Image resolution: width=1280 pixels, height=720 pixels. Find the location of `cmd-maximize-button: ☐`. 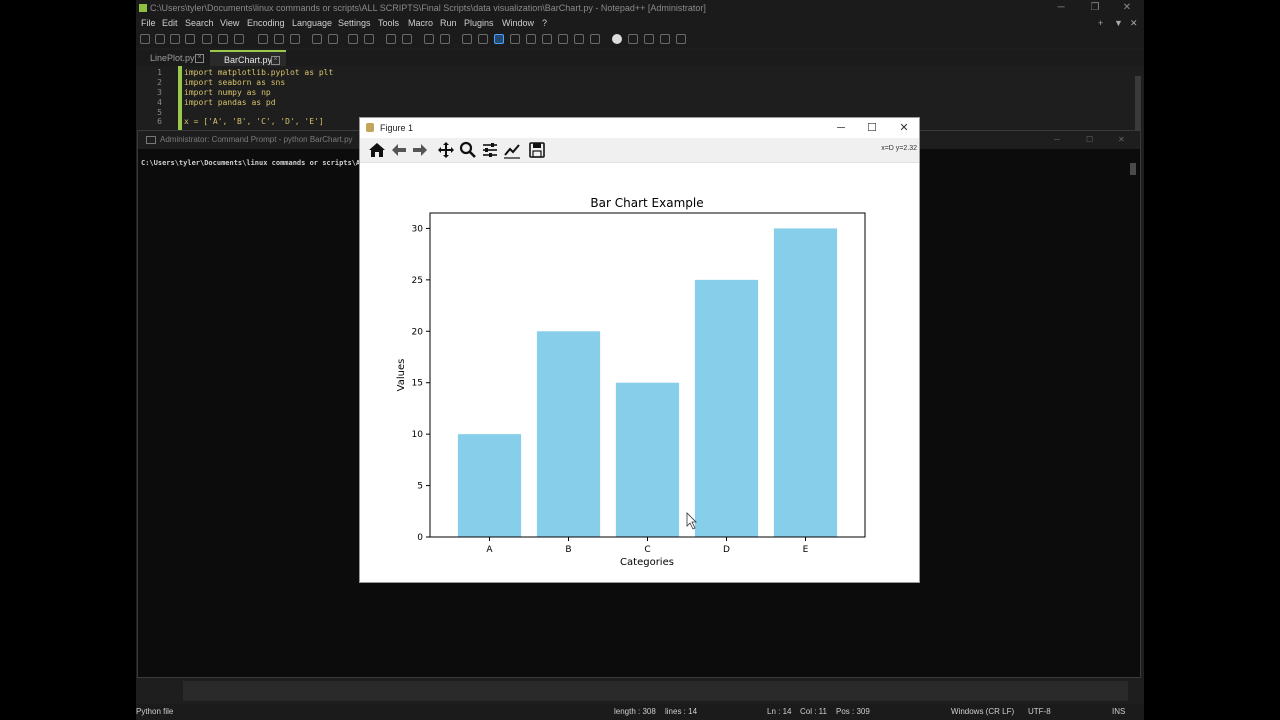

cmd-maximize-button: ☐ is located at coordinates (1089, 140).